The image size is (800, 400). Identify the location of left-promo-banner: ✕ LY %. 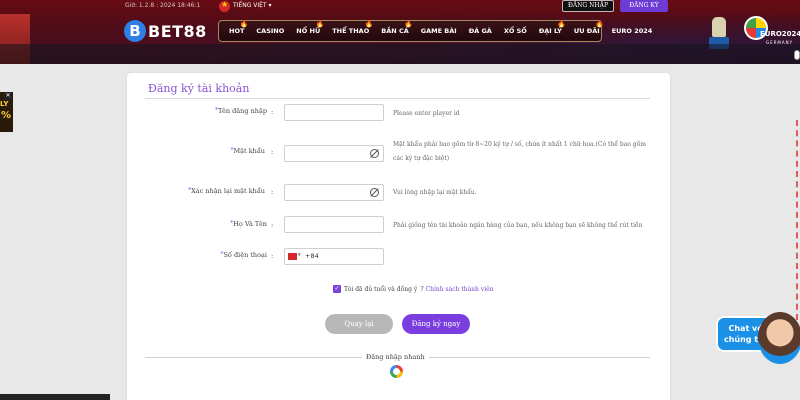
(6, 112).